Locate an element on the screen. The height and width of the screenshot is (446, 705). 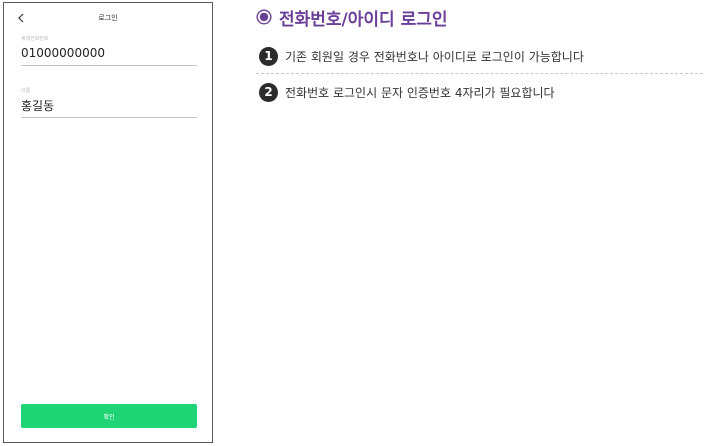
phone-number-field: 휴대전화번호 is located at coordinates (109, 50).